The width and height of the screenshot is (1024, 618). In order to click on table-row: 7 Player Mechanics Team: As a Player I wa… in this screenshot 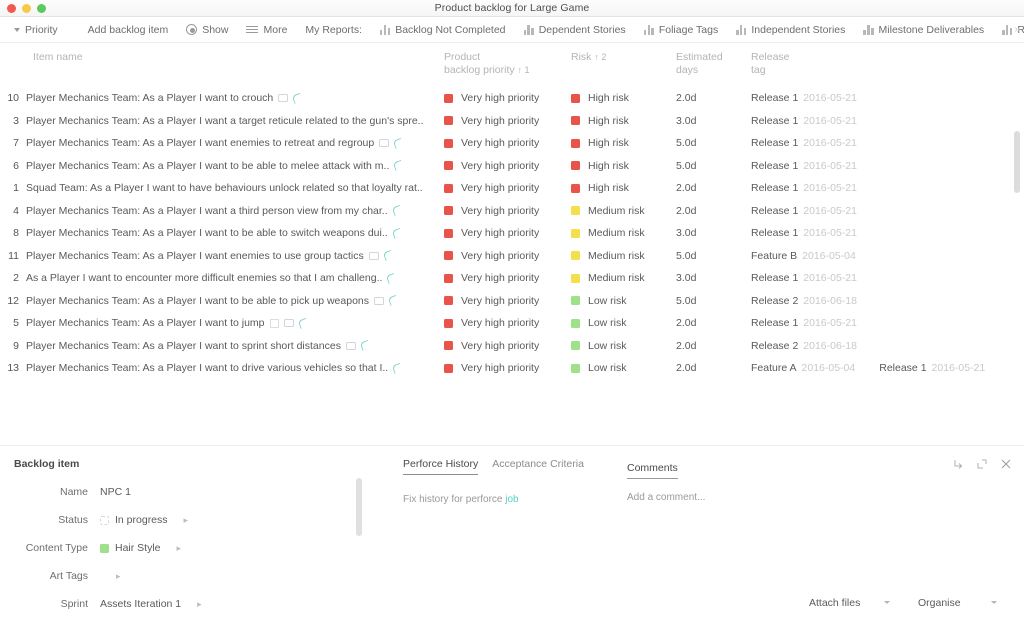, I will do `click(512, 143)`.